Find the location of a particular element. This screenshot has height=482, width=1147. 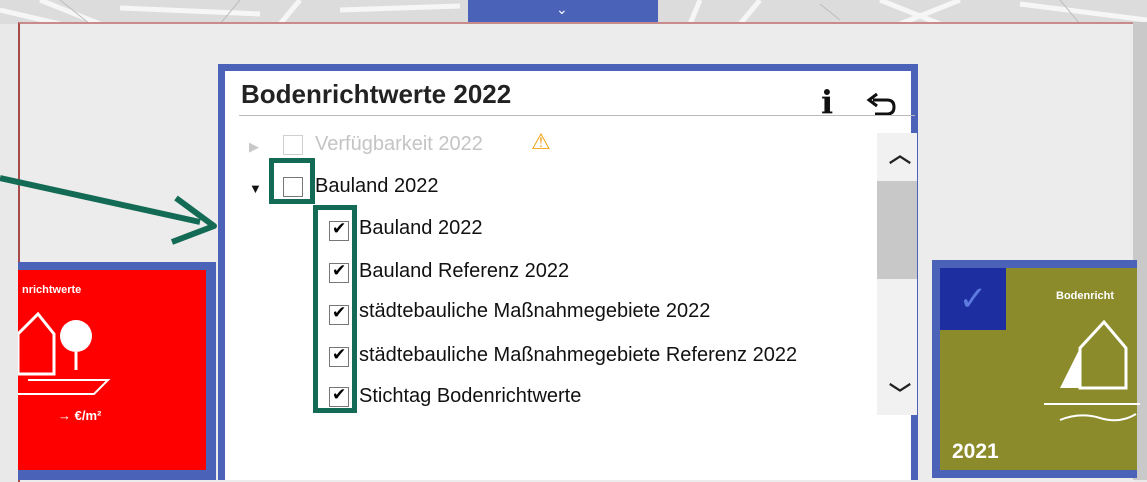

tile-bodenrichtwerte-2022: nrichtwerte → €/m² is located at coordinates (117, 371).